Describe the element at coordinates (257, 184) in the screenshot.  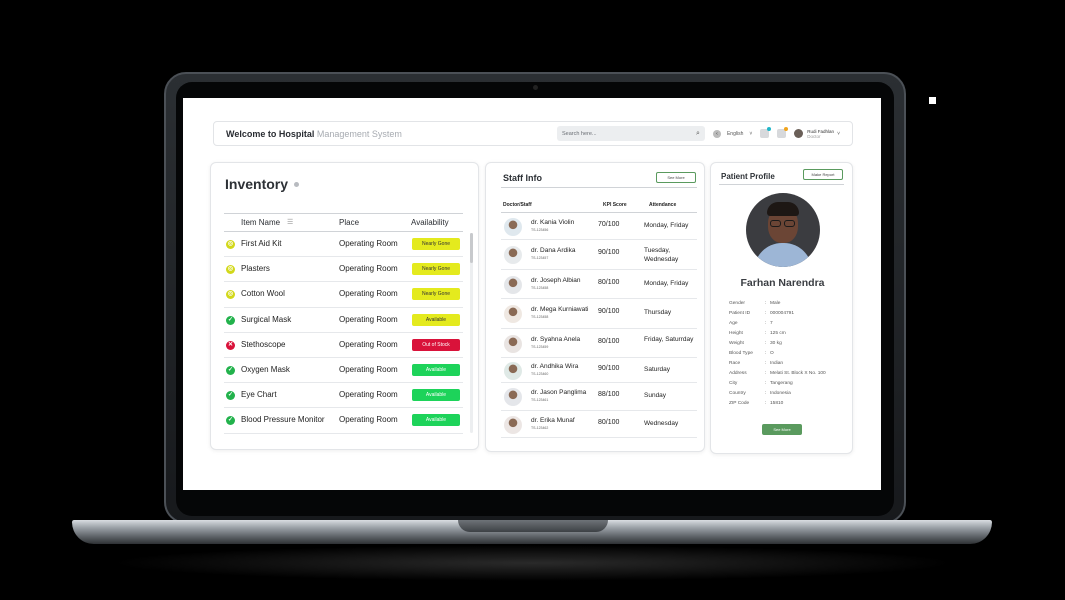
I see `inventory-title: Inventory` at that location.